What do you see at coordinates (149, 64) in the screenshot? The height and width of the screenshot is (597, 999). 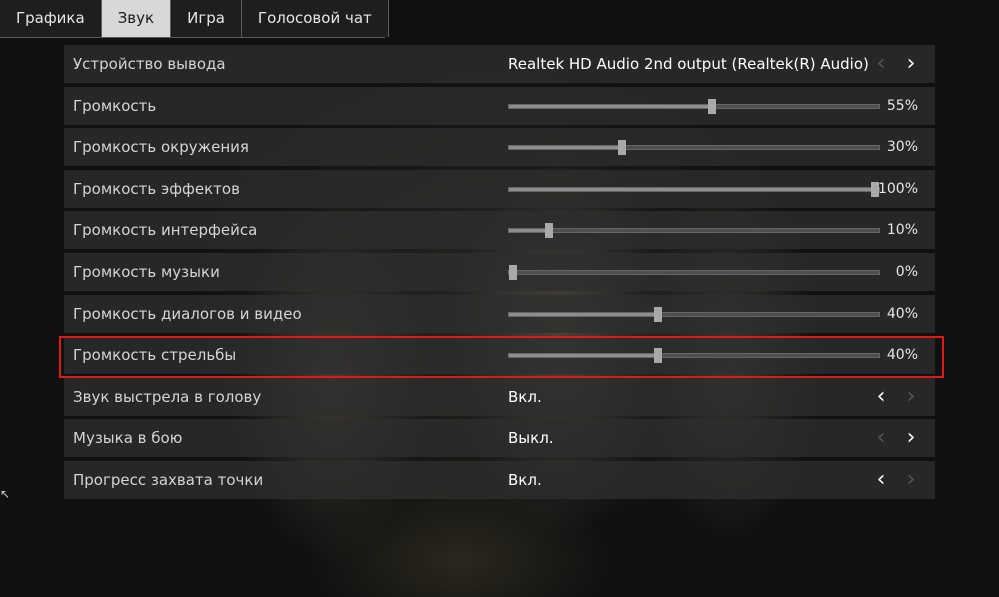 I see `setting-label: Устройство вывода` at bounding box center [149, 64].